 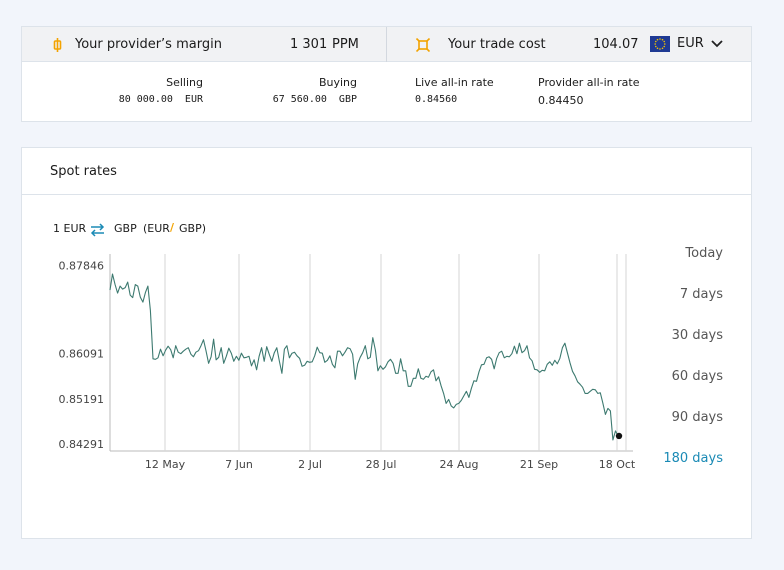 I want to click on buying-value: 67 560.00 GBP, so click(x=314, y=99).